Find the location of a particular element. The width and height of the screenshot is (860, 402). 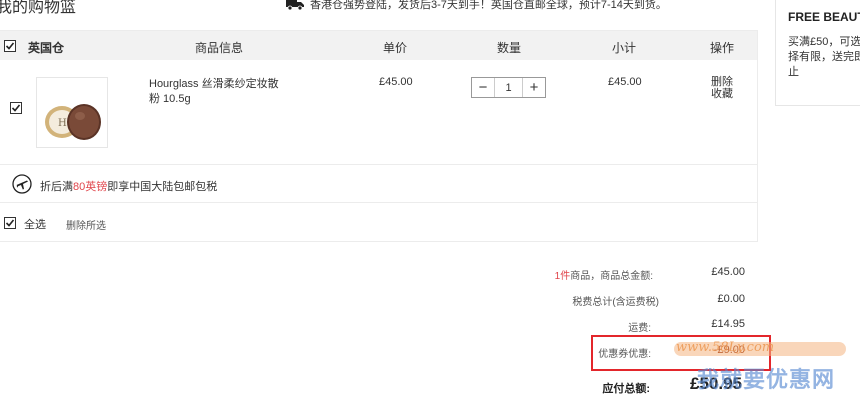

promo-highlight: 80英镑 is located at coordinates (90, 187).